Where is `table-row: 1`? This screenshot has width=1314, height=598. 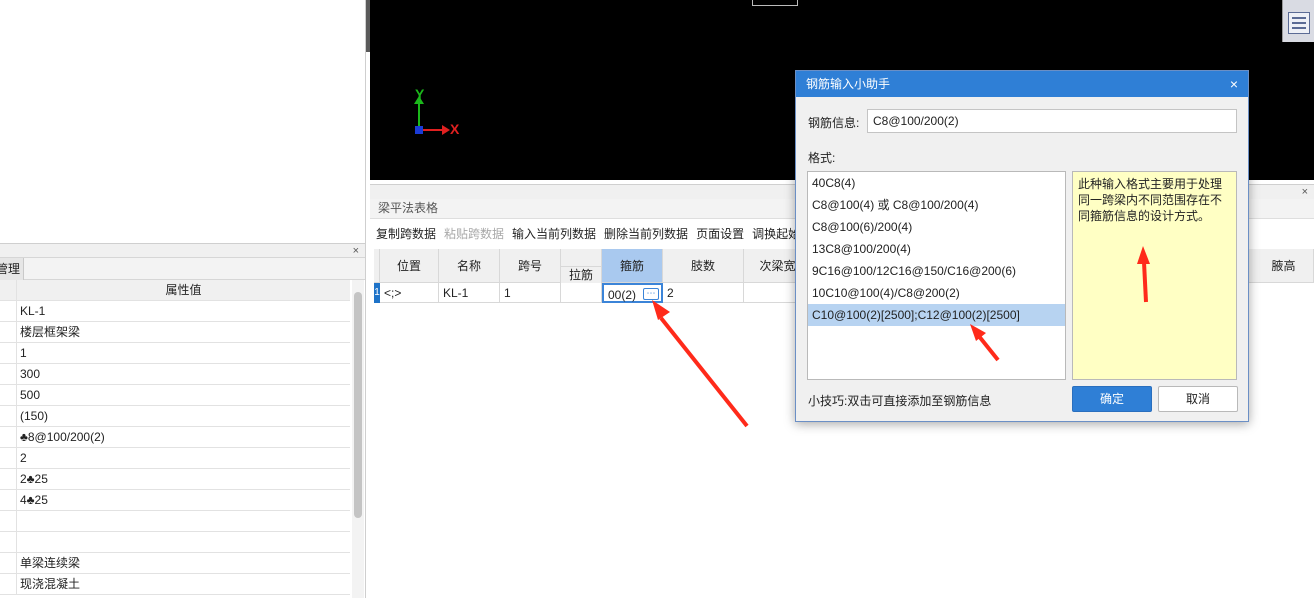
table-row: 1 is located at coordinates (175, 353).